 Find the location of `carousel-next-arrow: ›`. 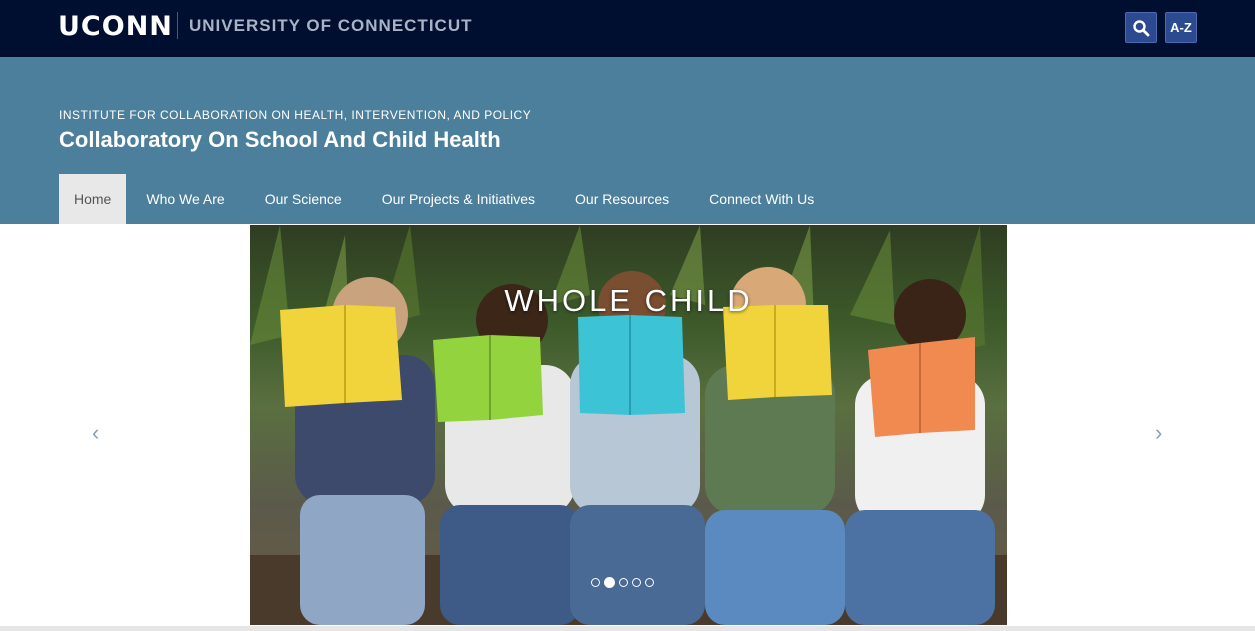

carousel-next-arrow: › is located at coordinates (1158, 433).